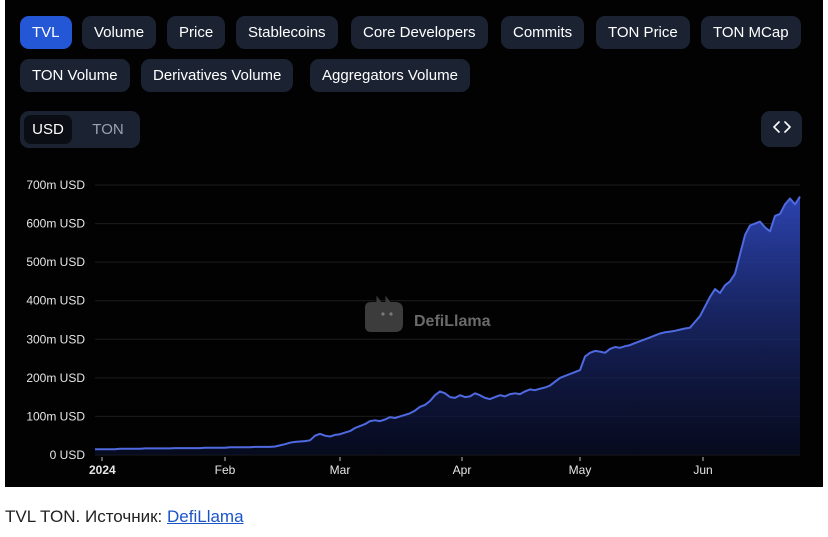 This screenshot has height=537, width=828. I want to click on y-tick-label: 200m USD, so click(55, 378).